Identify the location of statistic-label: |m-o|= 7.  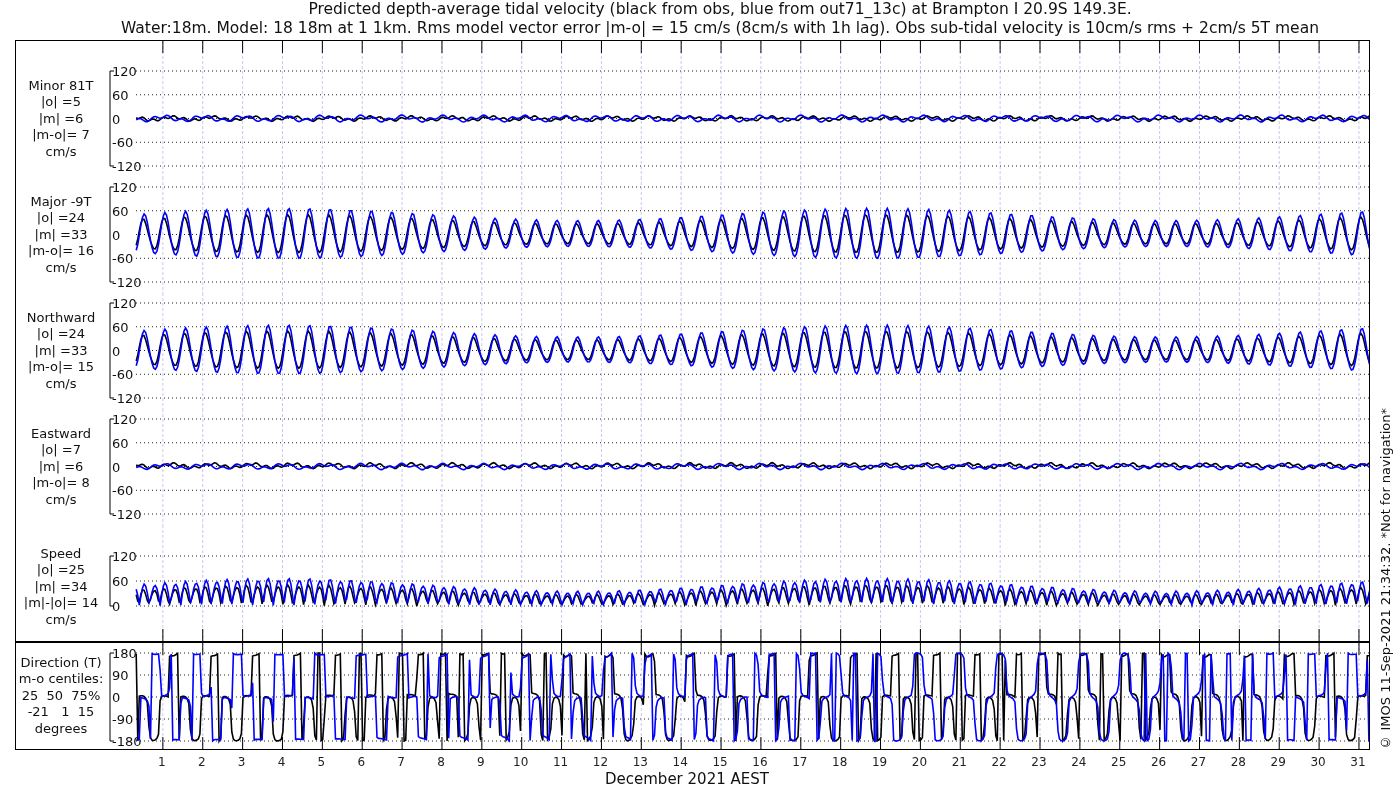
(61, 135).